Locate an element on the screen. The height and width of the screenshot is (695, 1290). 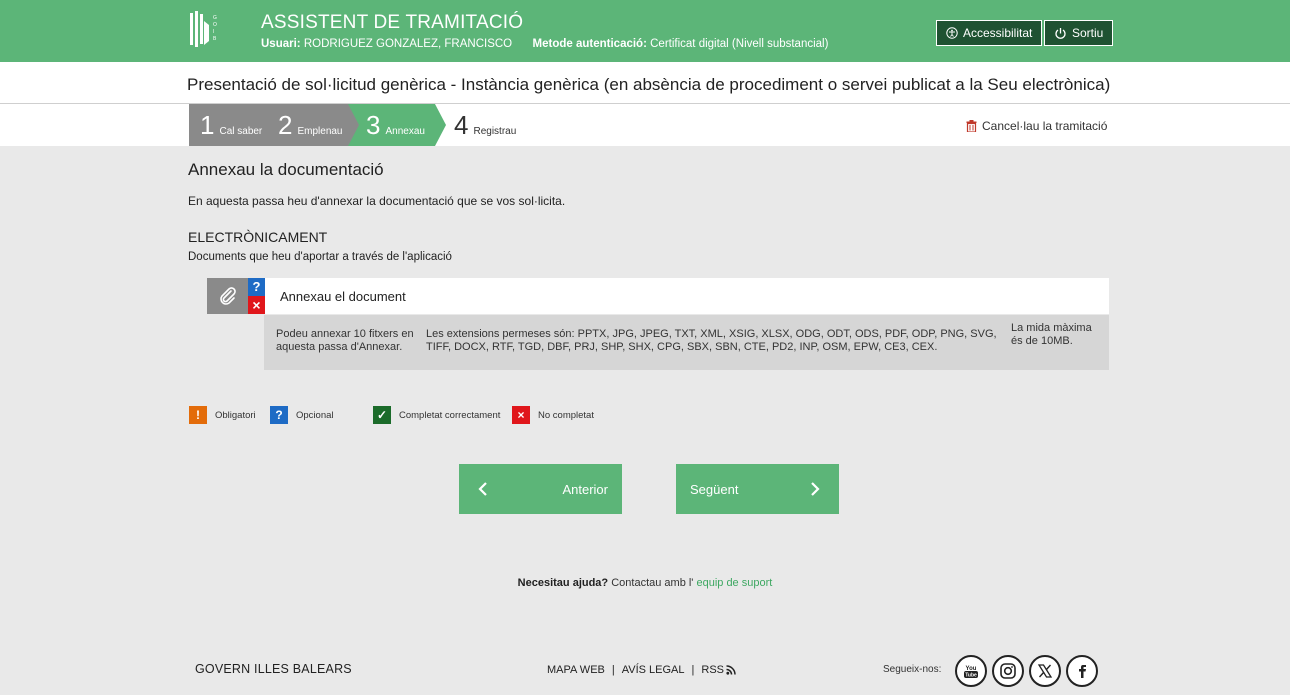
accessibility-button: Accessibilitat is located at coordinates (989, 33).